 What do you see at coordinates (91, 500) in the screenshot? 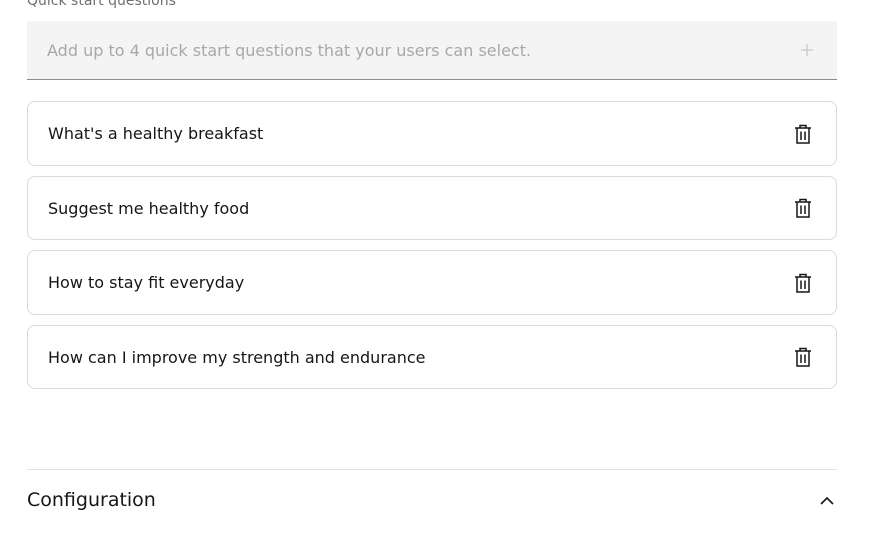
I see `configuration-title: Configuration` at bounding box center [91, 500].